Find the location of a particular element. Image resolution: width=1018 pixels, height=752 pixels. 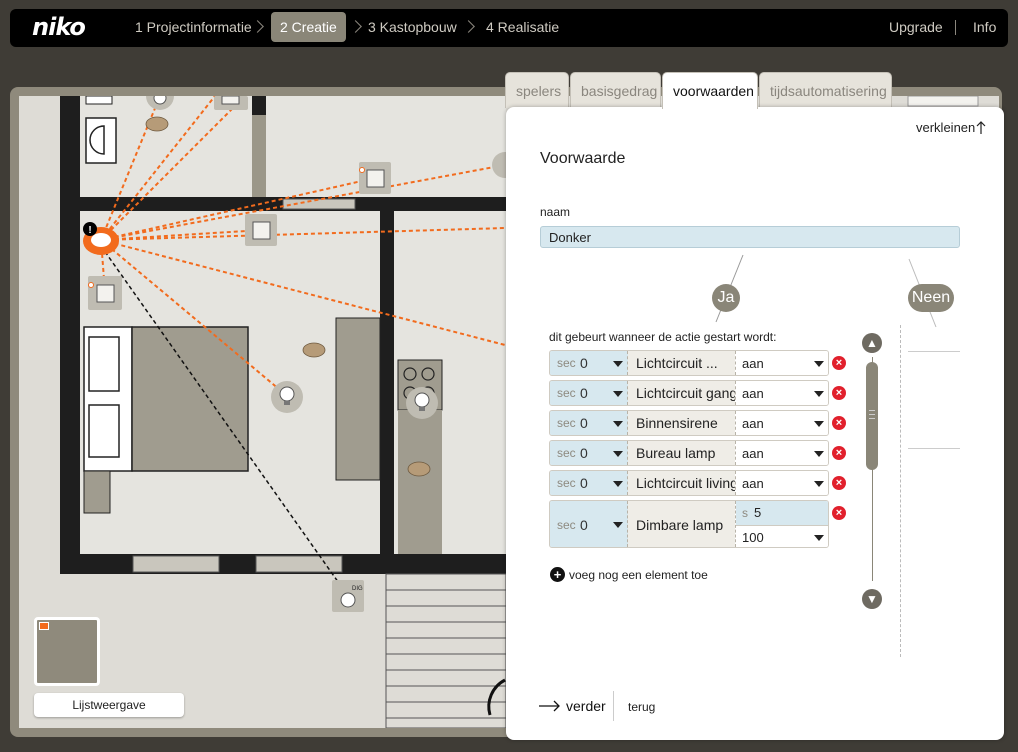

scroll-down-button: ▼ is located at coordinates (872, 599).